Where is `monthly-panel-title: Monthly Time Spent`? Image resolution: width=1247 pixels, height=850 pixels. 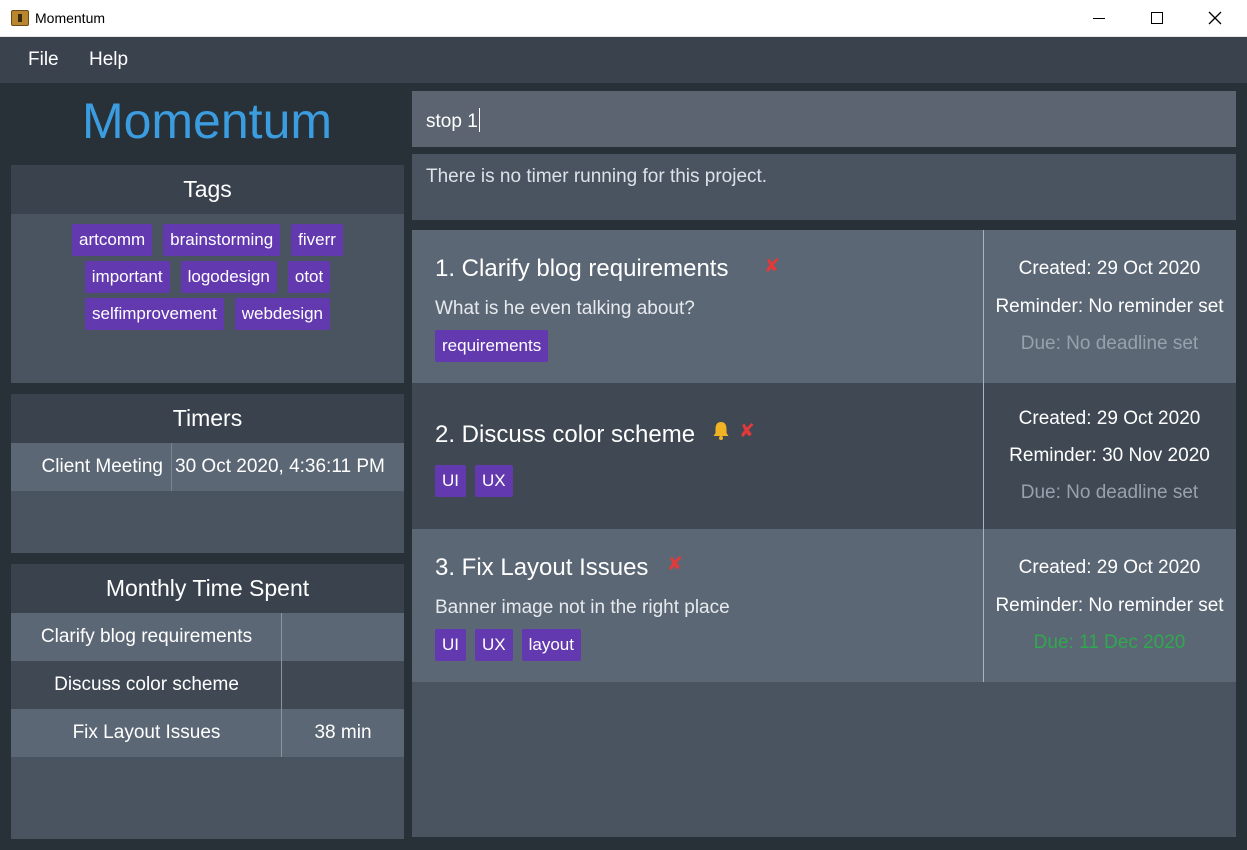 monthly-panel-title: Monthly Time Spent is located at coordinates (207, 588).